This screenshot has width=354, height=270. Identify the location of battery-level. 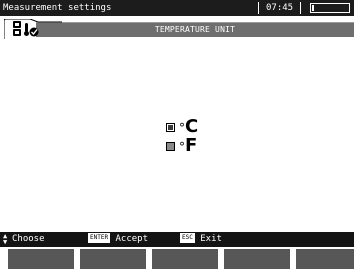
(313, 8).